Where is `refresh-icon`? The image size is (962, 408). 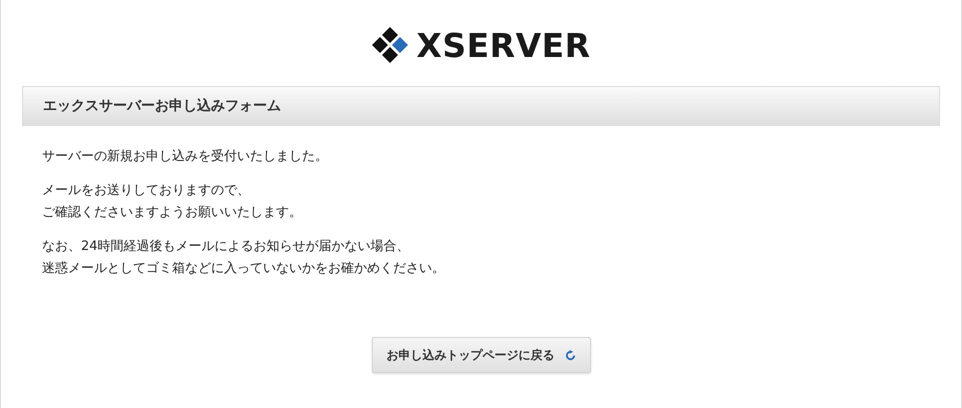 refresh-icon is located at coordinates (570, 355).